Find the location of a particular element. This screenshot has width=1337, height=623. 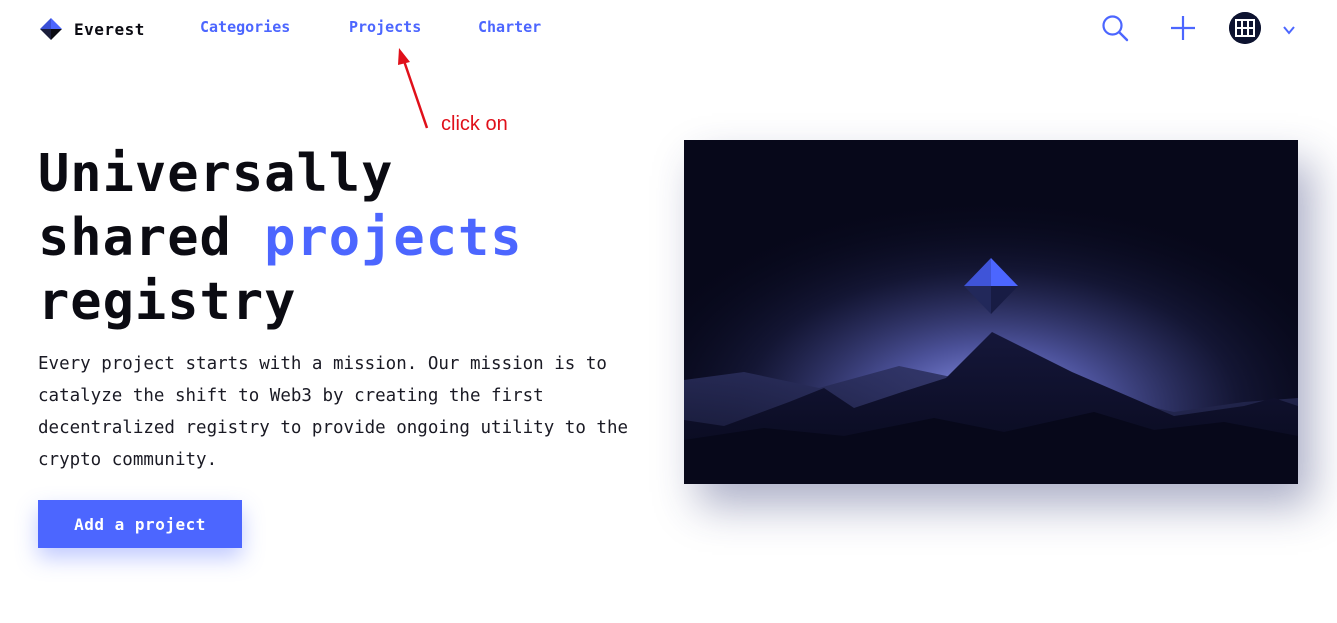

search-icon is located at coordinates (1115, 28).